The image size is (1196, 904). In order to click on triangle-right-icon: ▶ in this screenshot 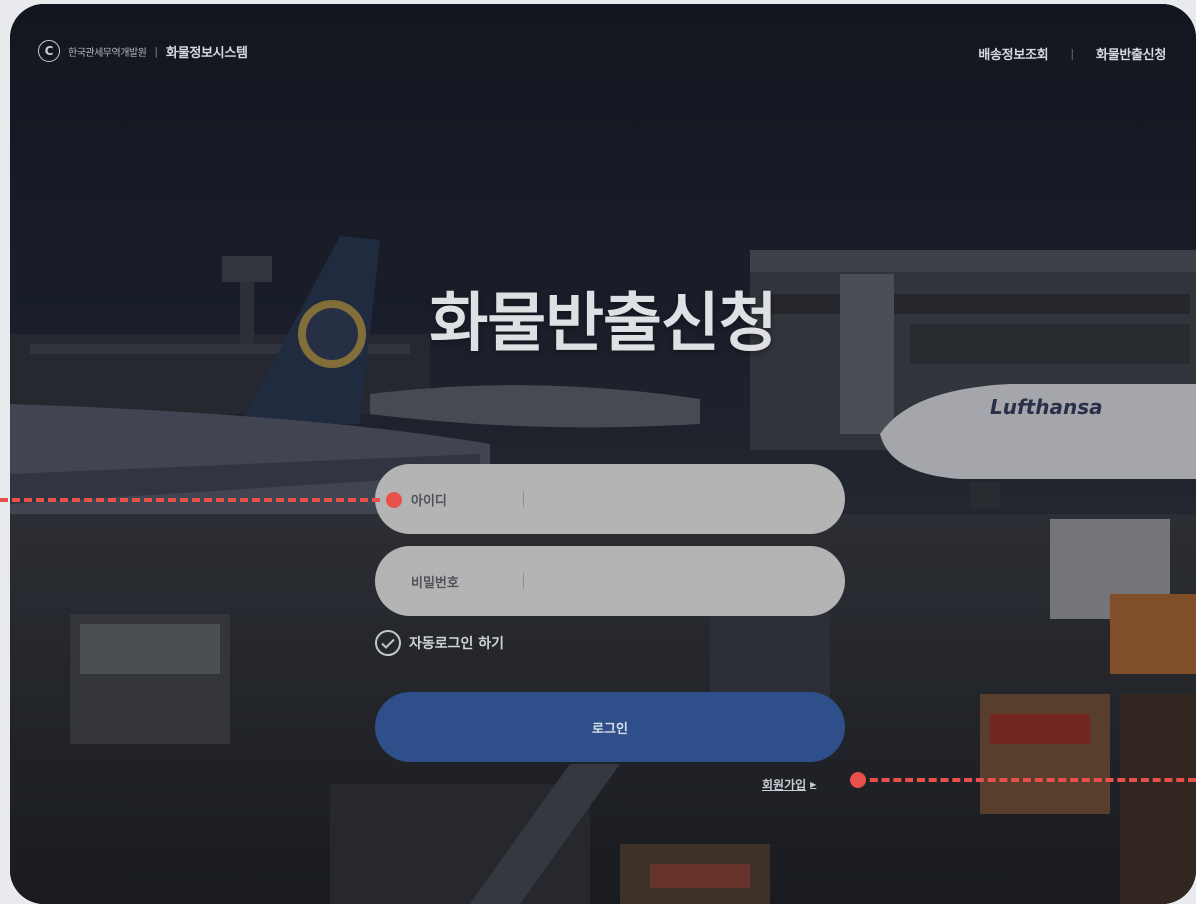, I will do `click(813, 784)`.